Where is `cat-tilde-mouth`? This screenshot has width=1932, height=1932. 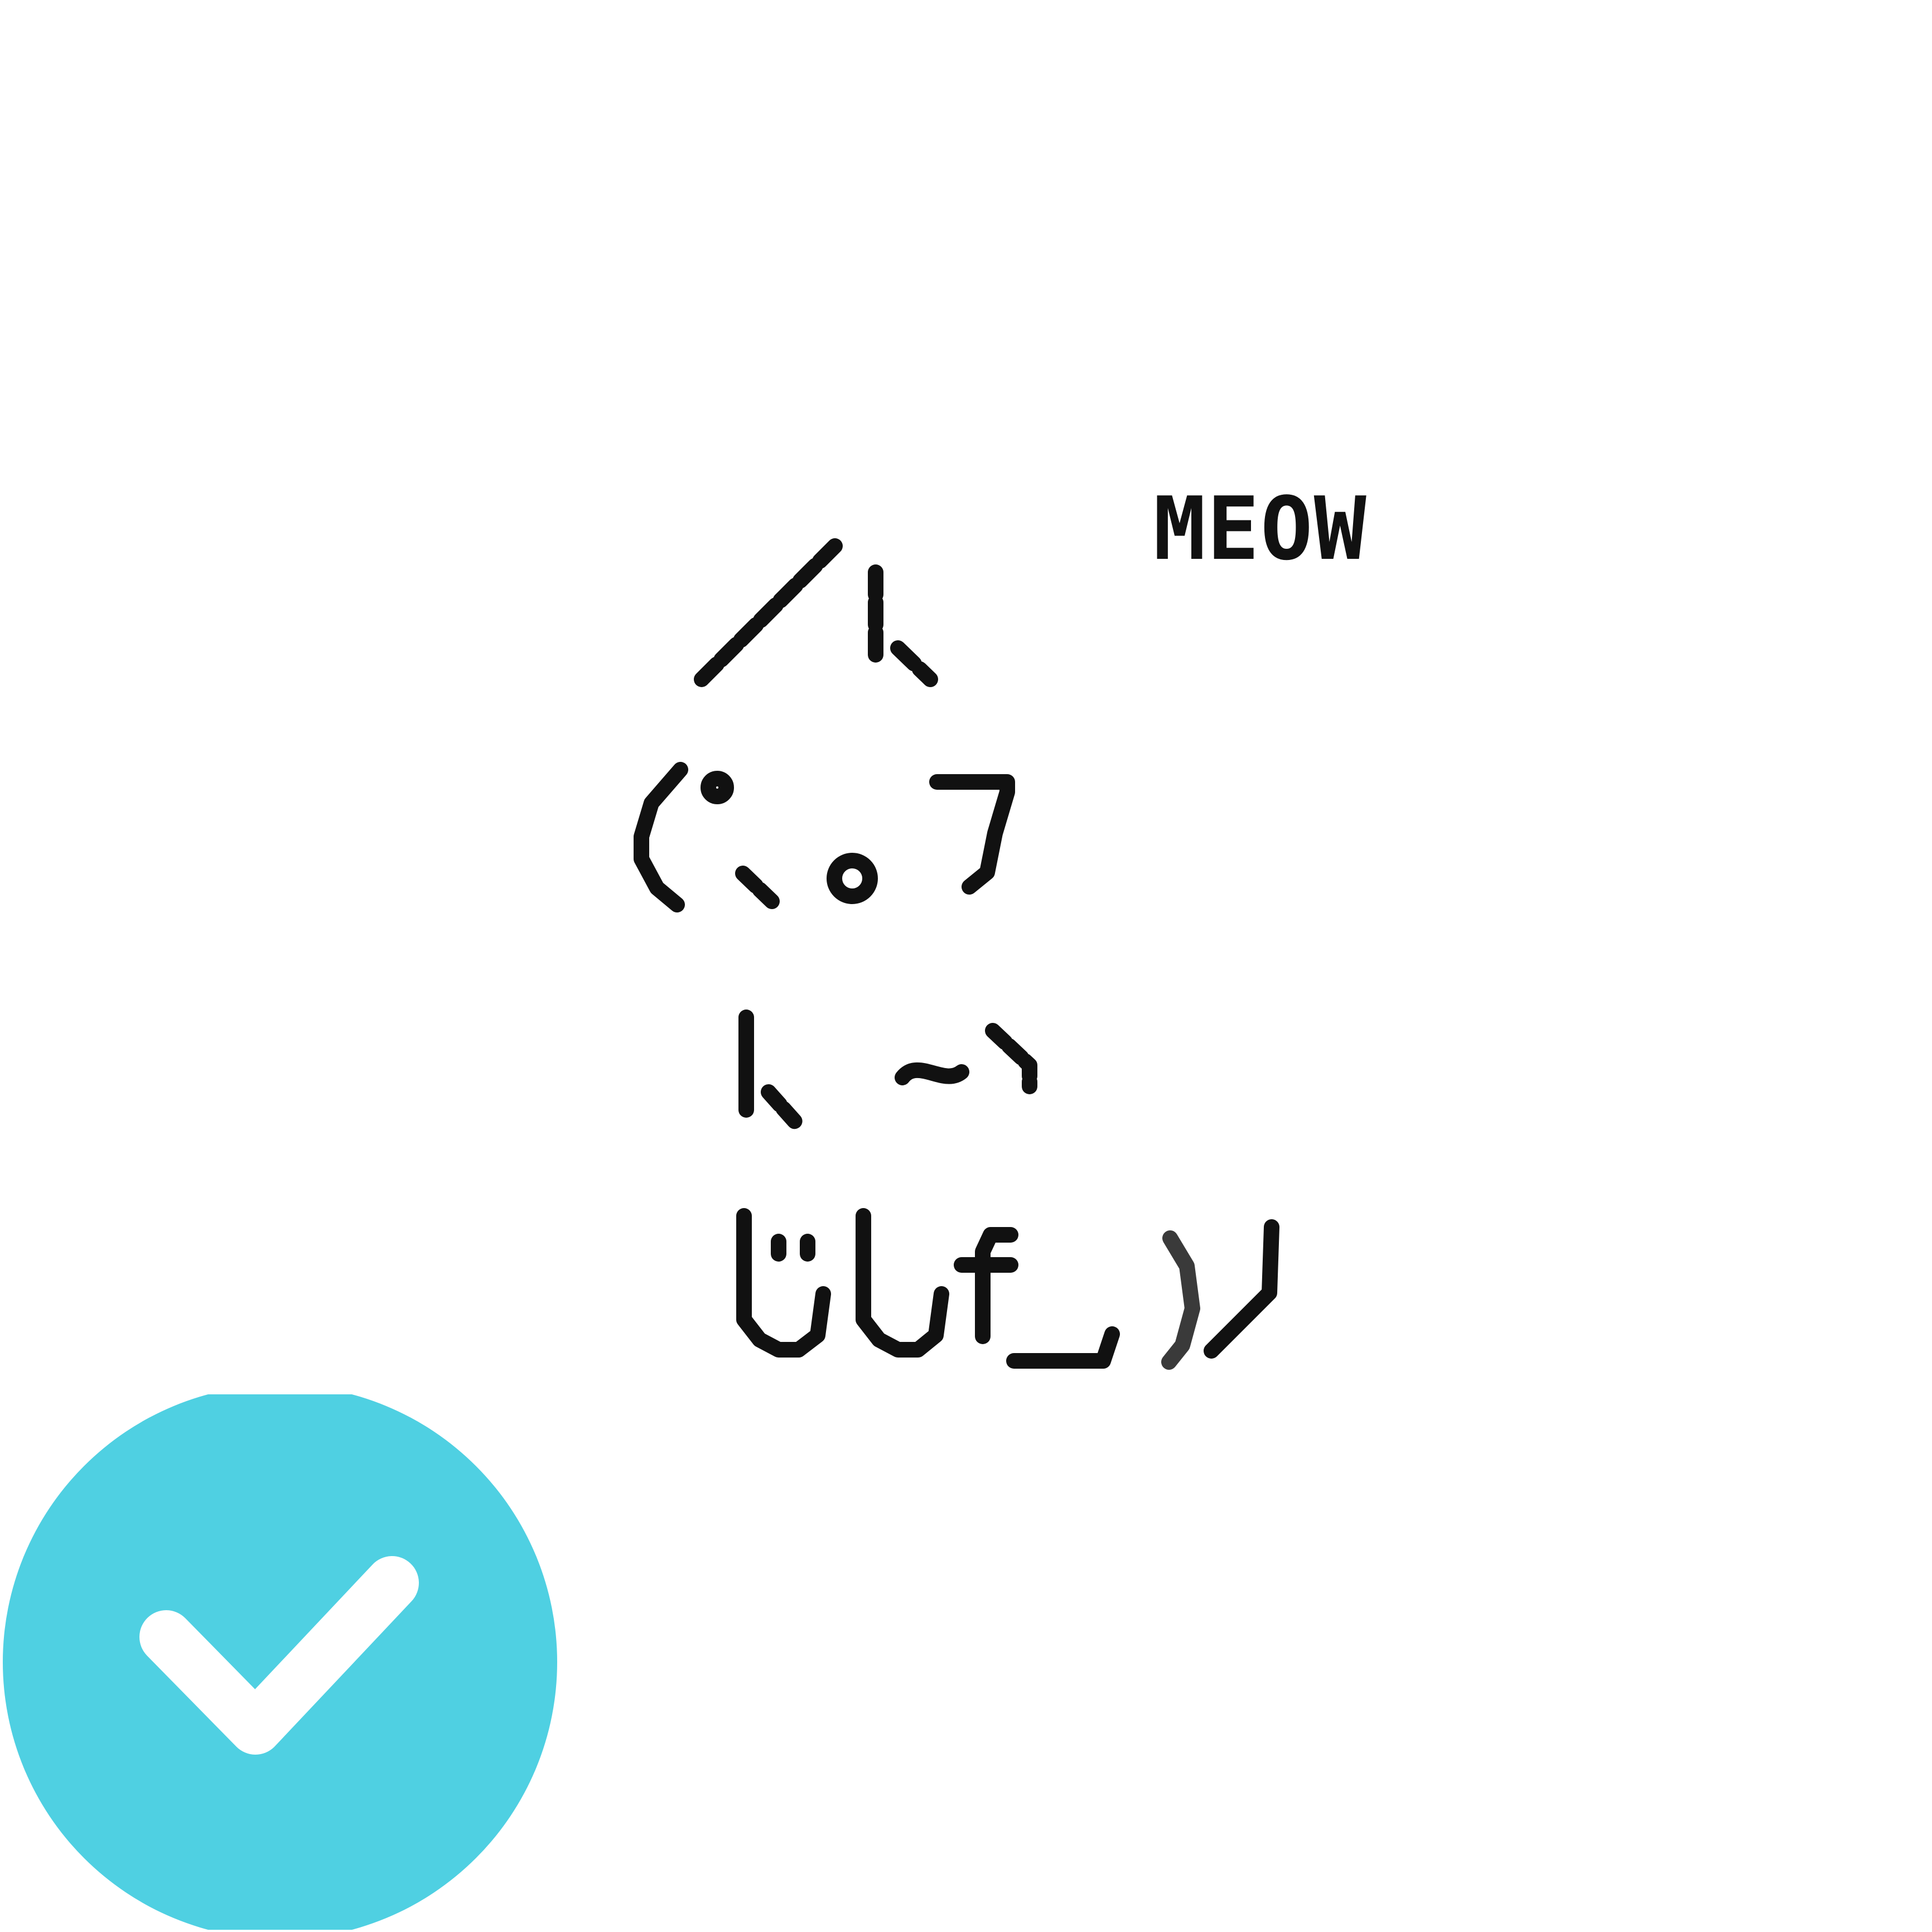
cat-tilde-mouth is located at coordinates (932, 1073).